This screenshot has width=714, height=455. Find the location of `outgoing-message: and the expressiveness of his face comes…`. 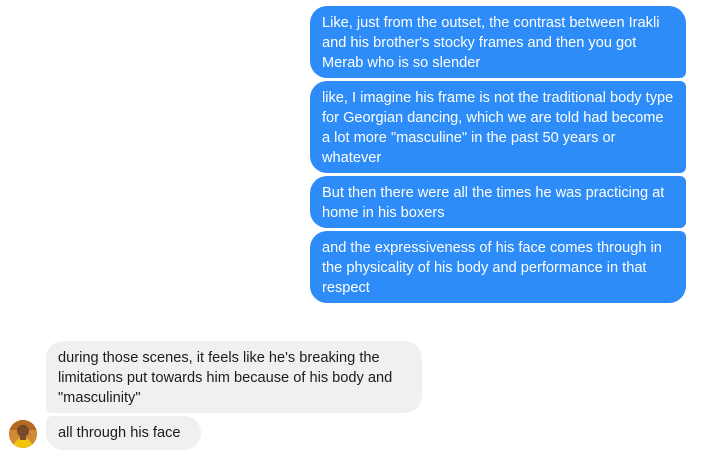

outgoing-message: and the expressiveness of his face comes… is located at coordinates (498, 267).